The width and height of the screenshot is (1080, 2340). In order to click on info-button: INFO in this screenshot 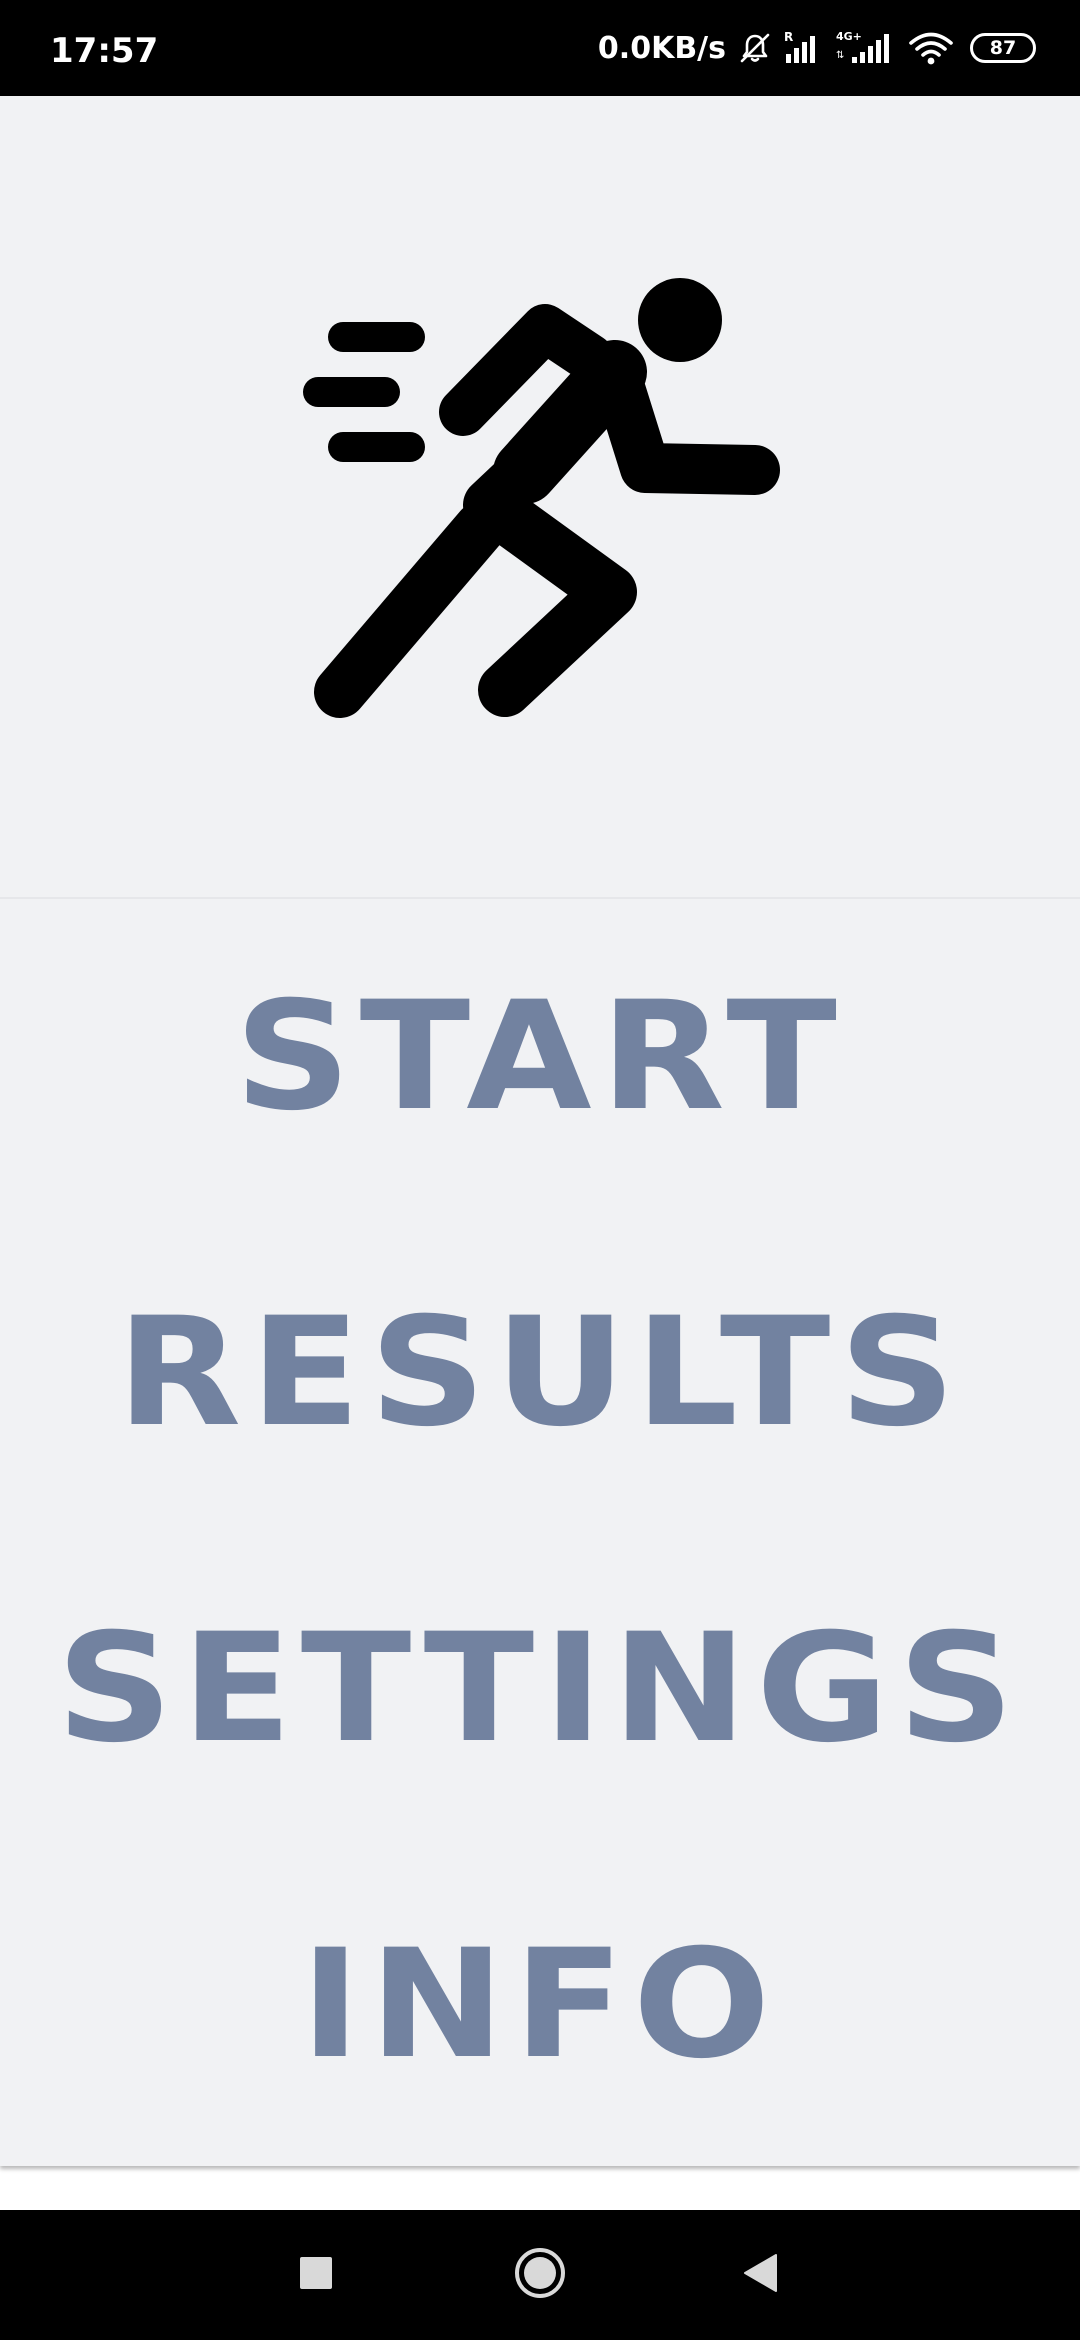, I will do `click(540, 2005)`.